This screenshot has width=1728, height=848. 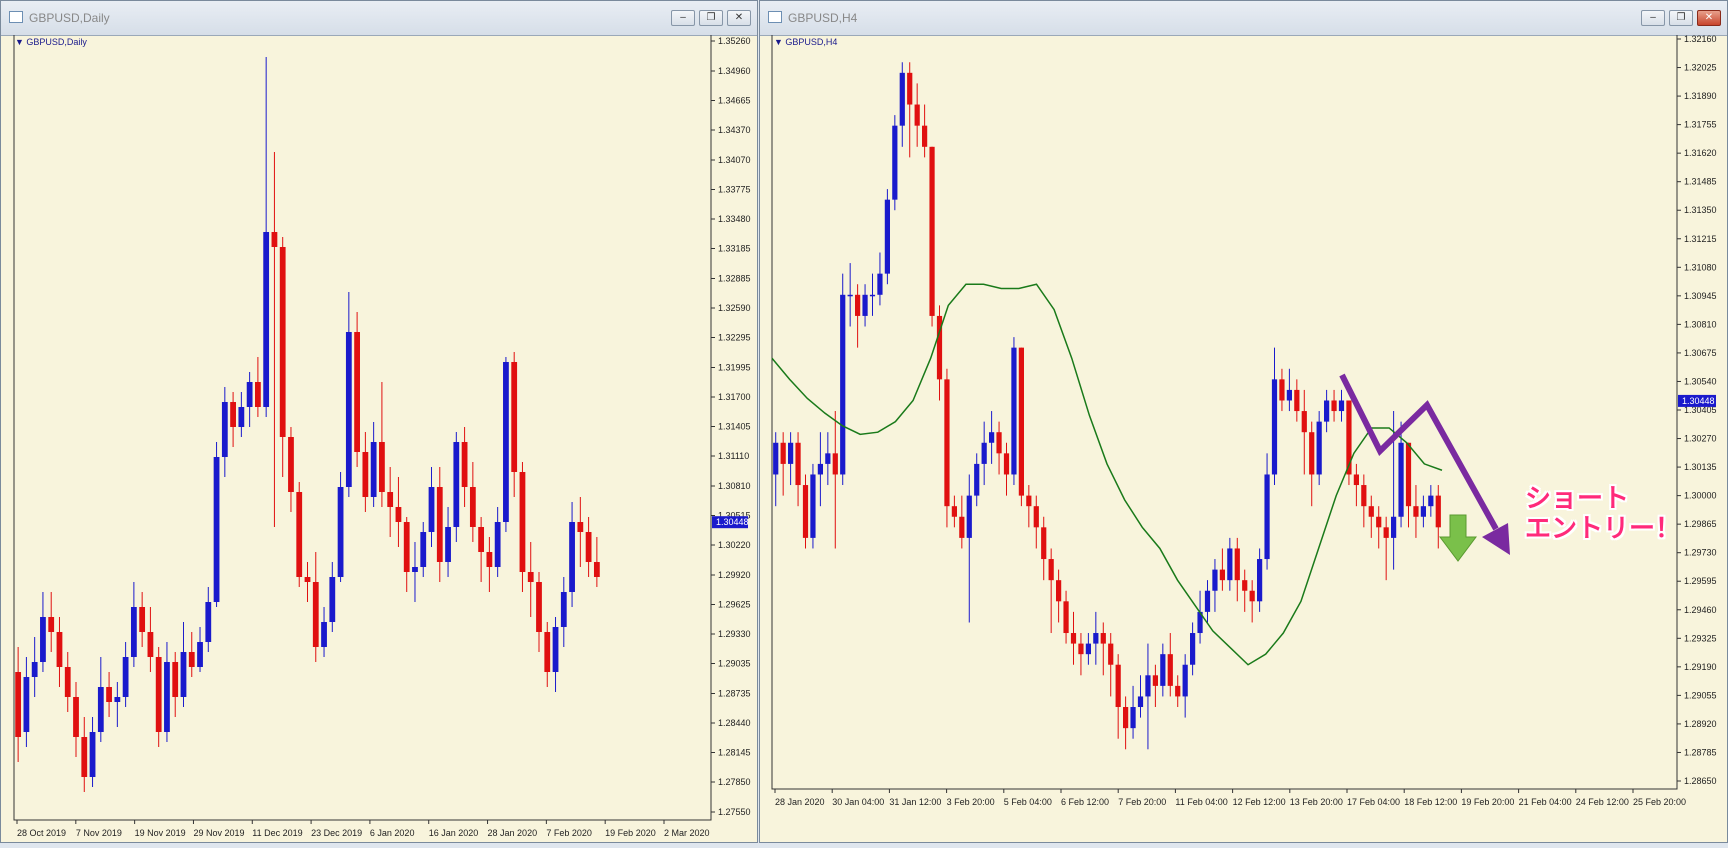 I want to click on y-tick-label: 1.32160, so click(x=1700, y=39).